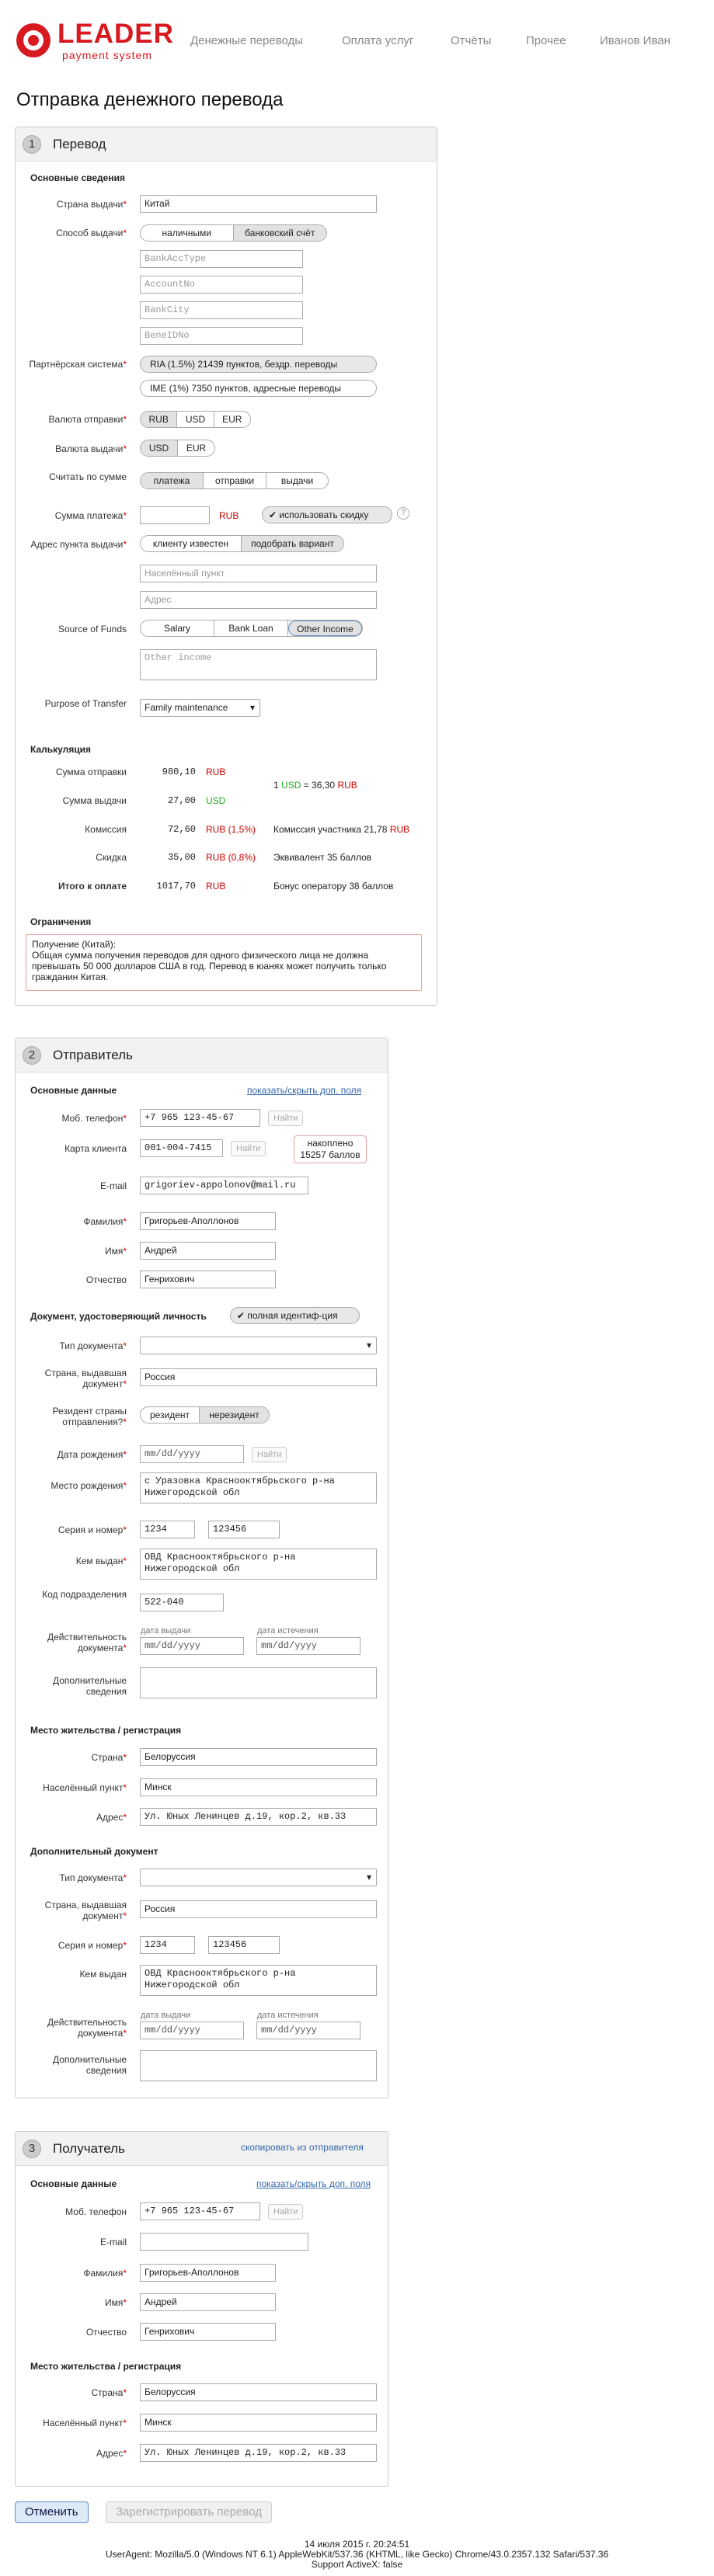 The image size is (714, 2576). Describe the element at coordinates (87, 1642) in the screenshot. I see `validity-label: Действительность документа*` at that location.